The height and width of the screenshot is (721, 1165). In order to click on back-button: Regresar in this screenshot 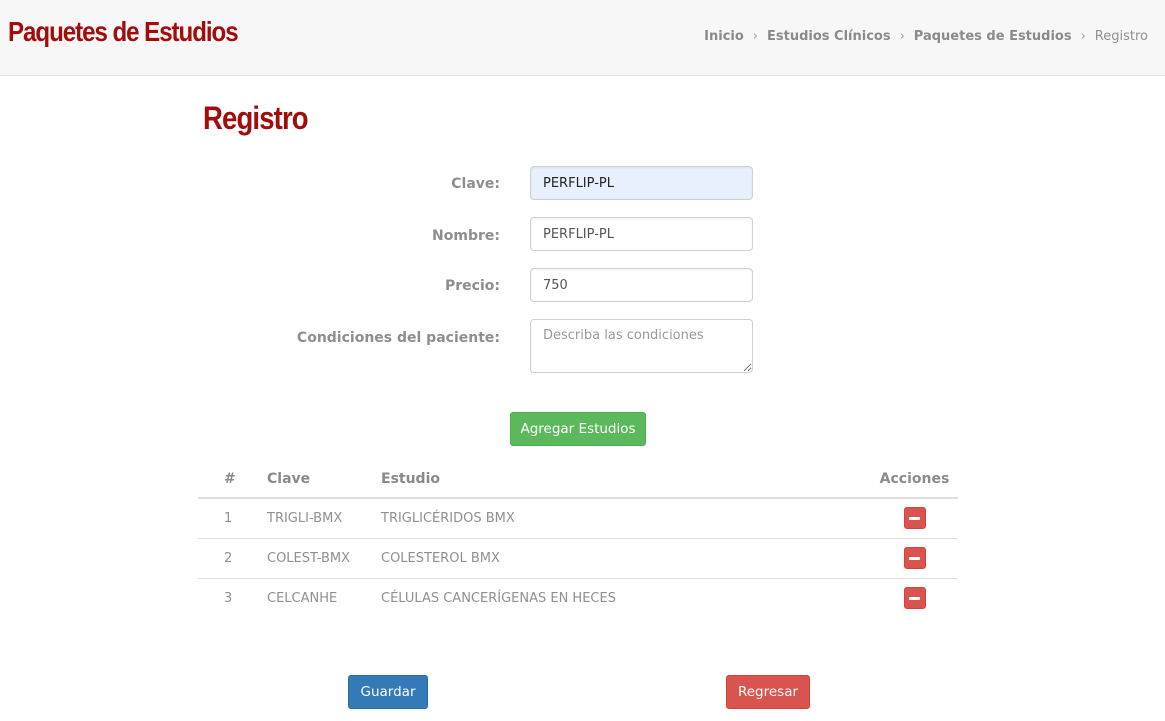, I will do `click(768, 692)`.